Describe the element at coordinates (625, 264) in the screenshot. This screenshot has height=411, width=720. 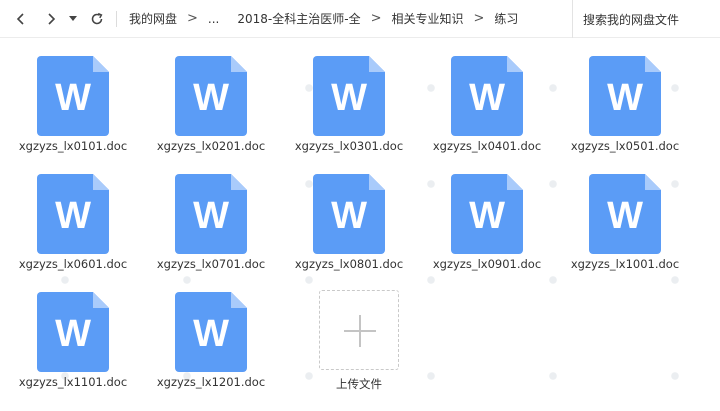
I see `file-name: xgzyzs_lx1001.doc` at that location.